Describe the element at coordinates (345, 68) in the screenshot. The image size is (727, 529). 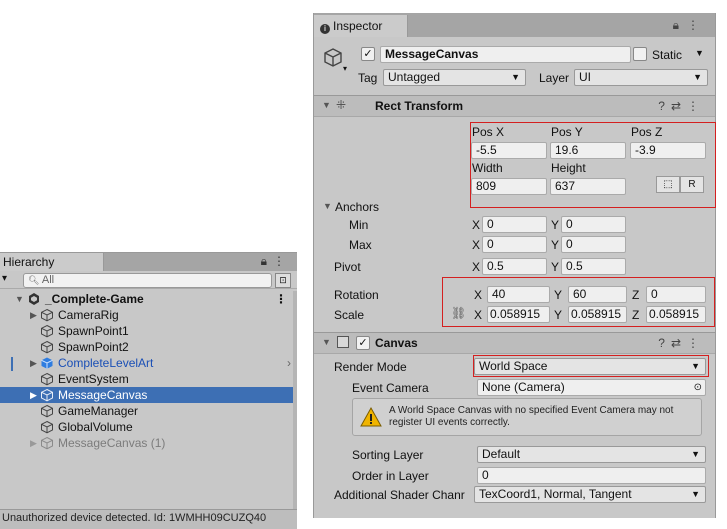
I see `icon-dropdown-caret-icon: ▾` at that location.